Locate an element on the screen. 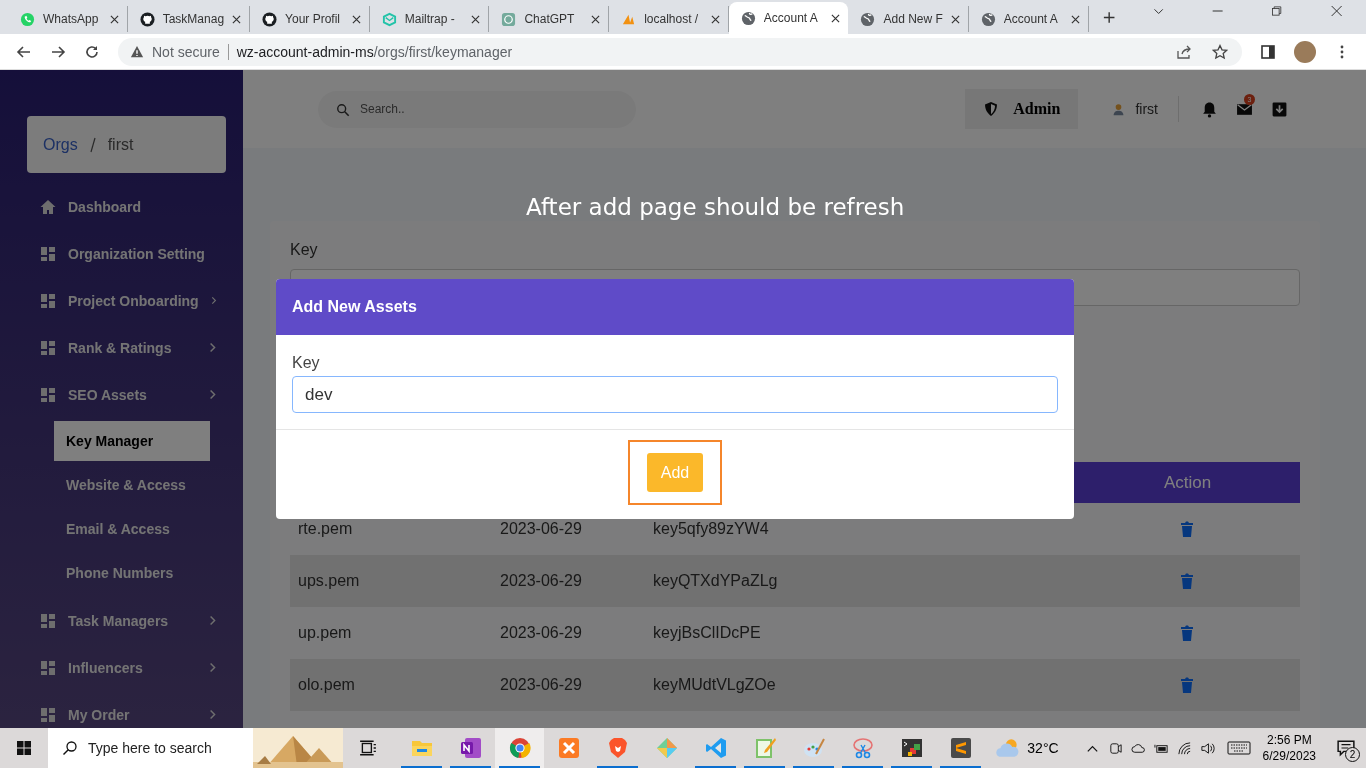 This screenshot has width=1366, height=768. browser-tab: Your Profil is located at coordinates (310, 19).